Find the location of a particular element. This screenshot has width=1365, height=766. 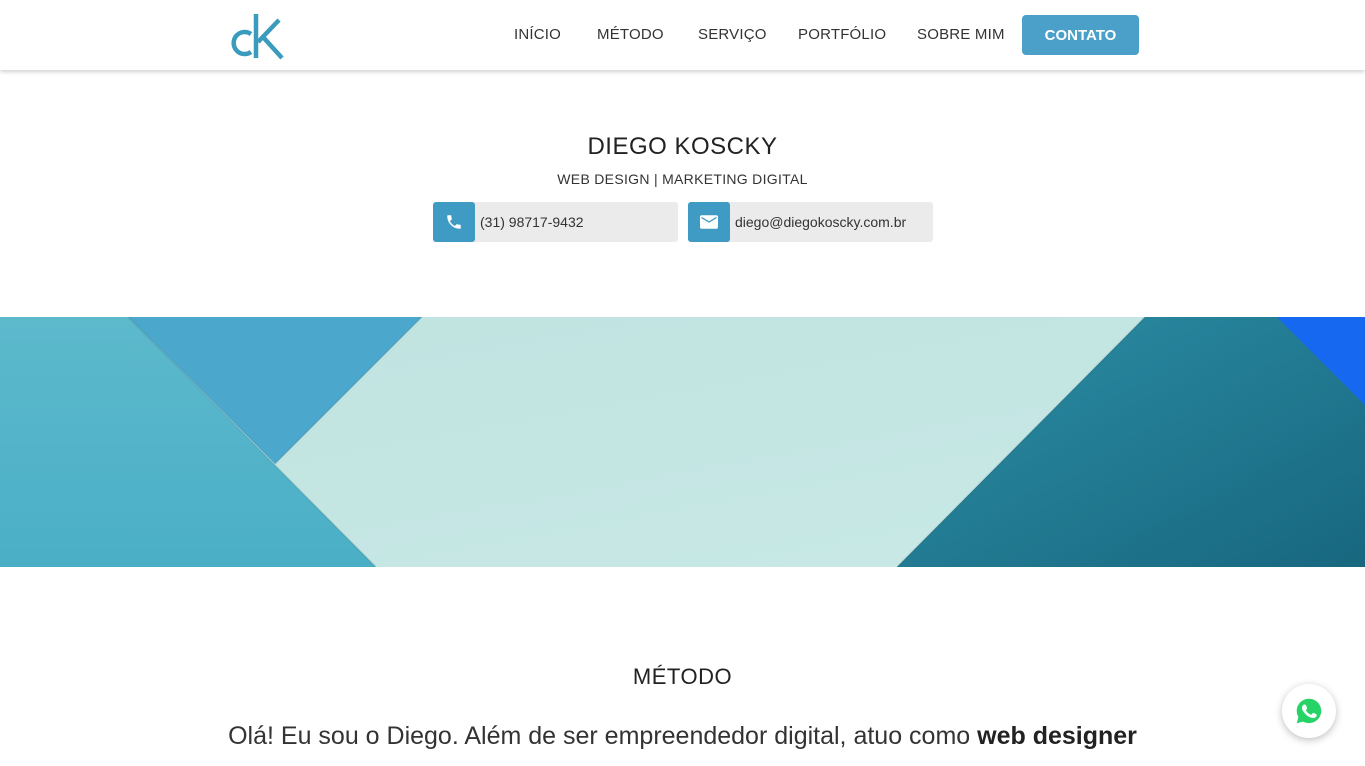

nav-sobre-mim: SOBRE MIM is located at coordinates (961, 34).